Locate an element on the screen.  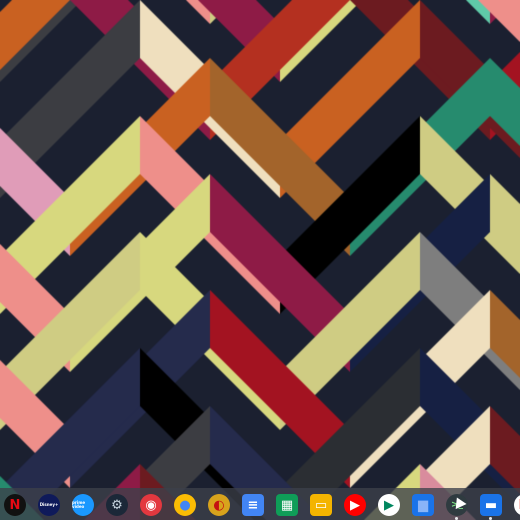
stadia-icon: ◉ is located at coordinates (151, 505).